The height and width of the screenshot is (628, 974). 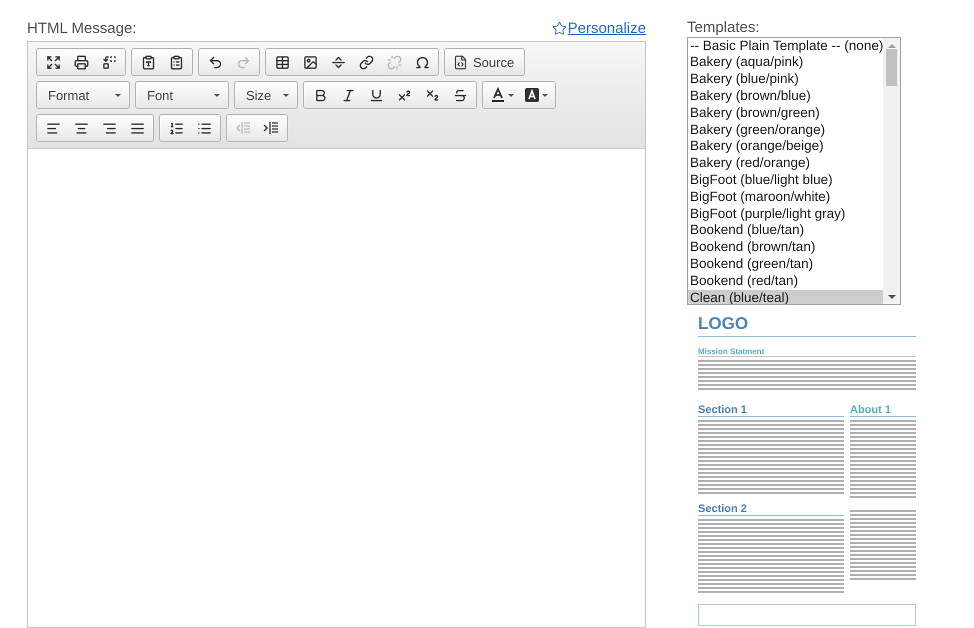 I want to click on justify-icon, so click(x=137, y=128).